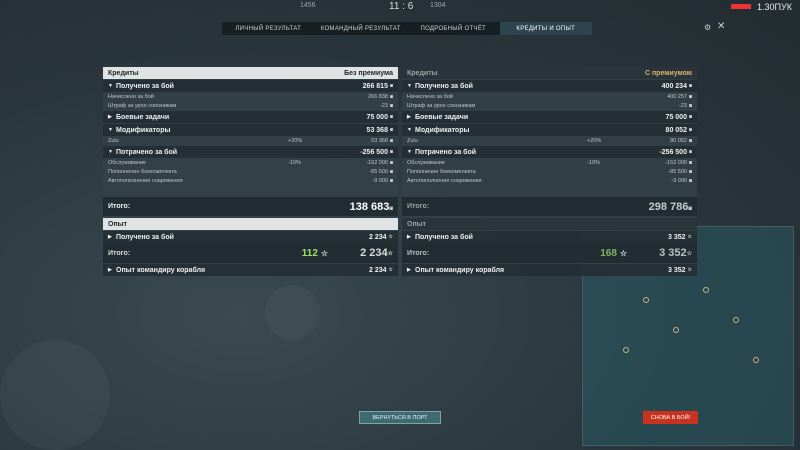  What do you see at coordinates (676, 237) in the screenshot?
I see `xp-received-value: 3 352` at bounding box center [676, 237].